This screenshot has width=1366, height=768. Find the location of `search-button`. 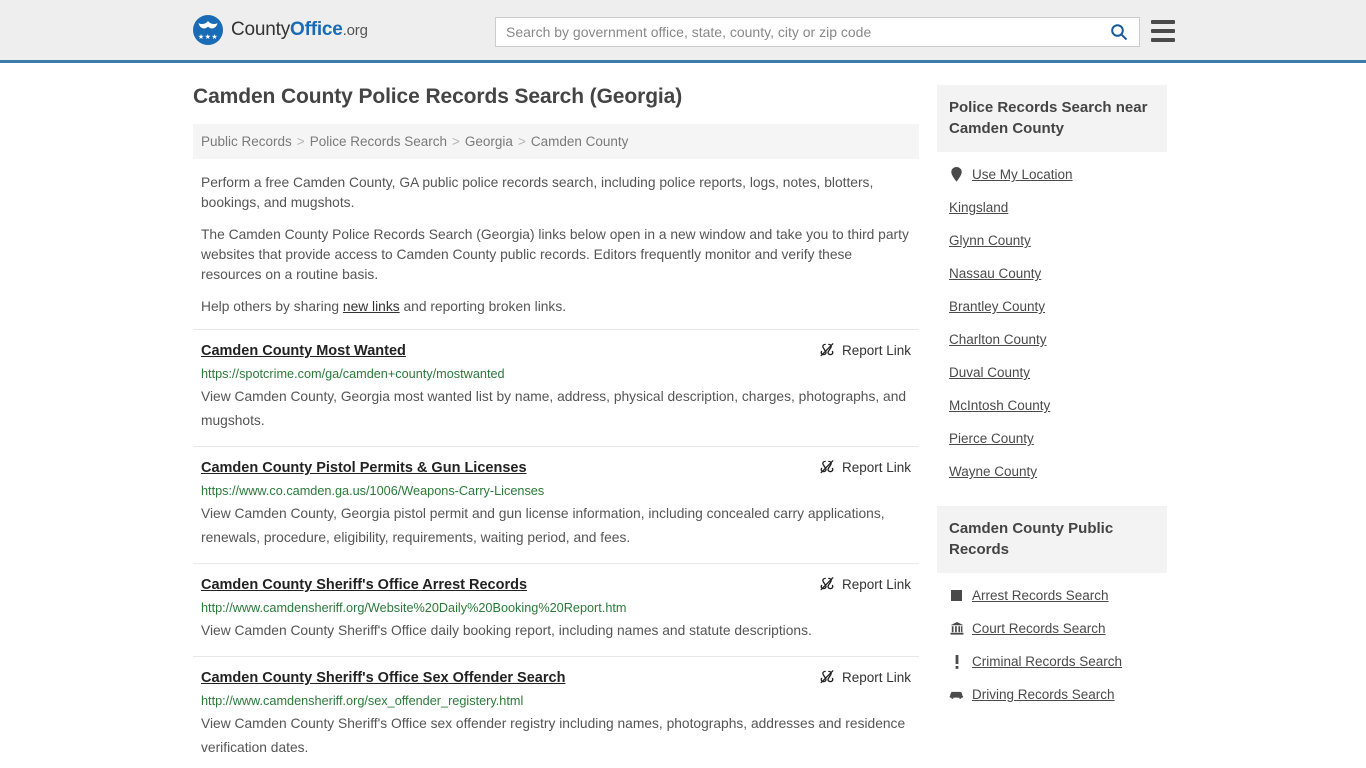

search-button is located at coordinates (1119, 32).